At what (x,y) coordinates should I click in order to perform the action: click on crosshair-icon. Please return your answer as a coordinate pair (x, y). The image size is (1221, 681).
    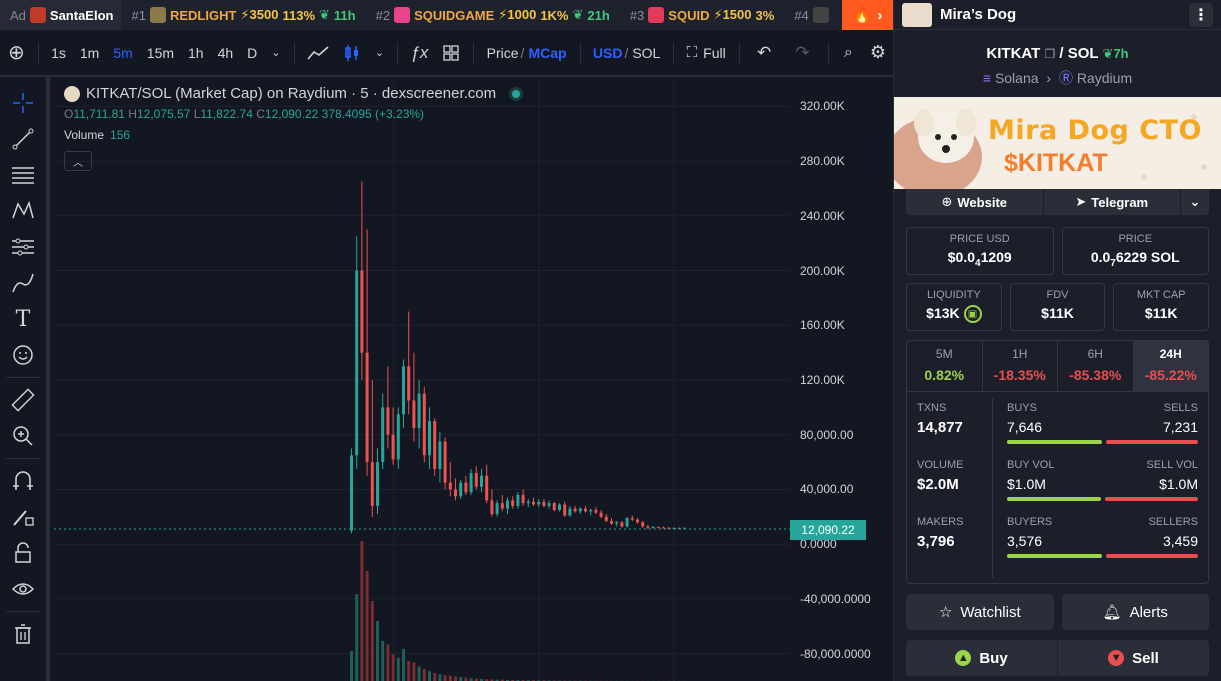
    Looking at the image, I should click on (23, 103).